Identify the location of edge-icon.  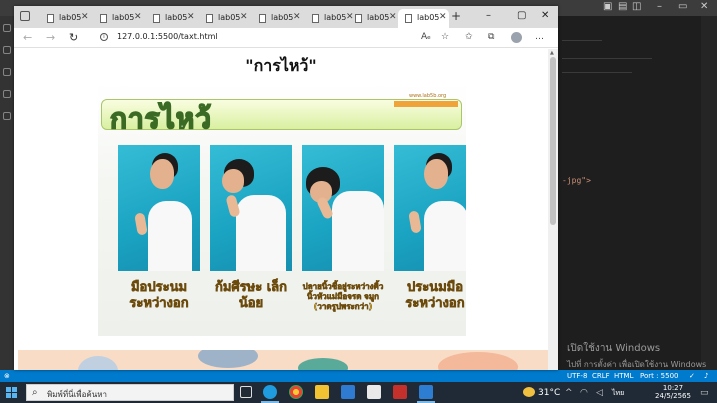
(270, 392).